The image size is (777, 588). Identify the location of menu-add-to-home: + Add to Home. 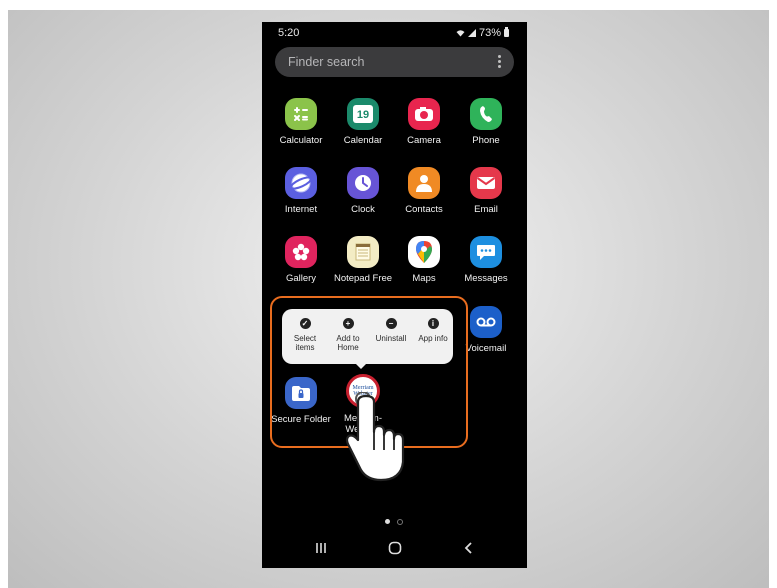
(348, 335).